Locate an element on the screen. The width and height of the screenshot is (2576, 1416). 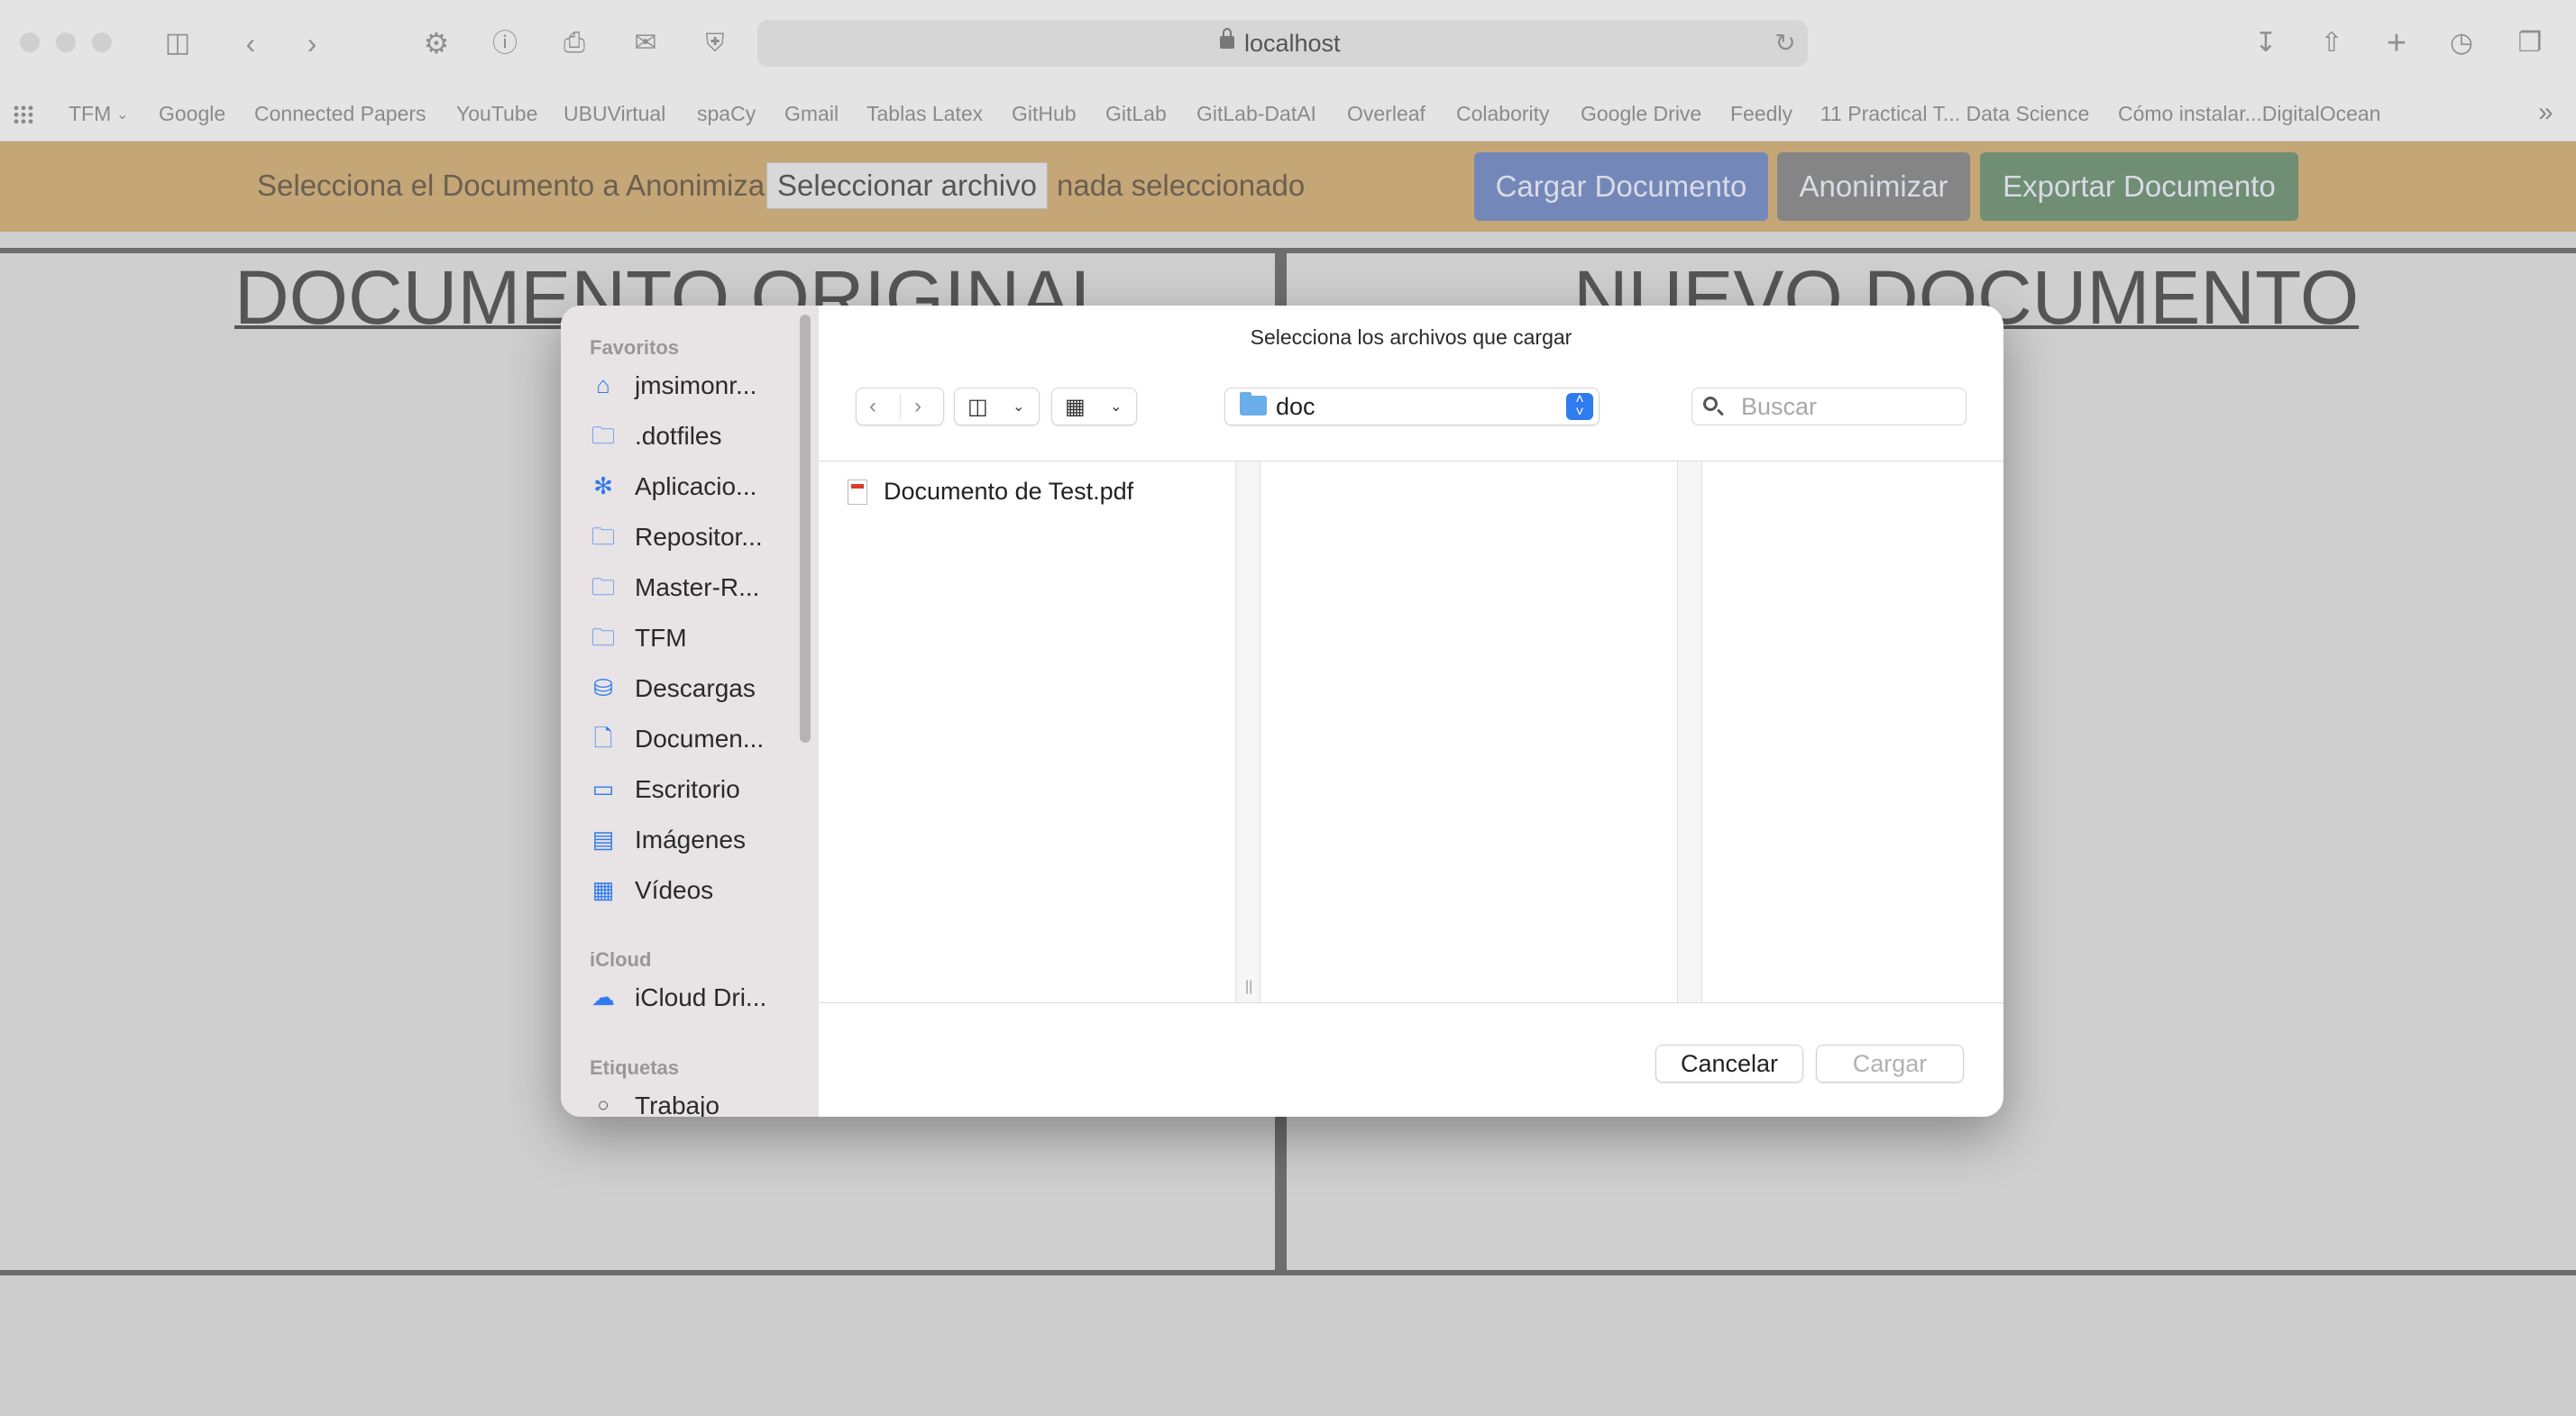
url-text: localhost is located at coordinates (1292, 43).